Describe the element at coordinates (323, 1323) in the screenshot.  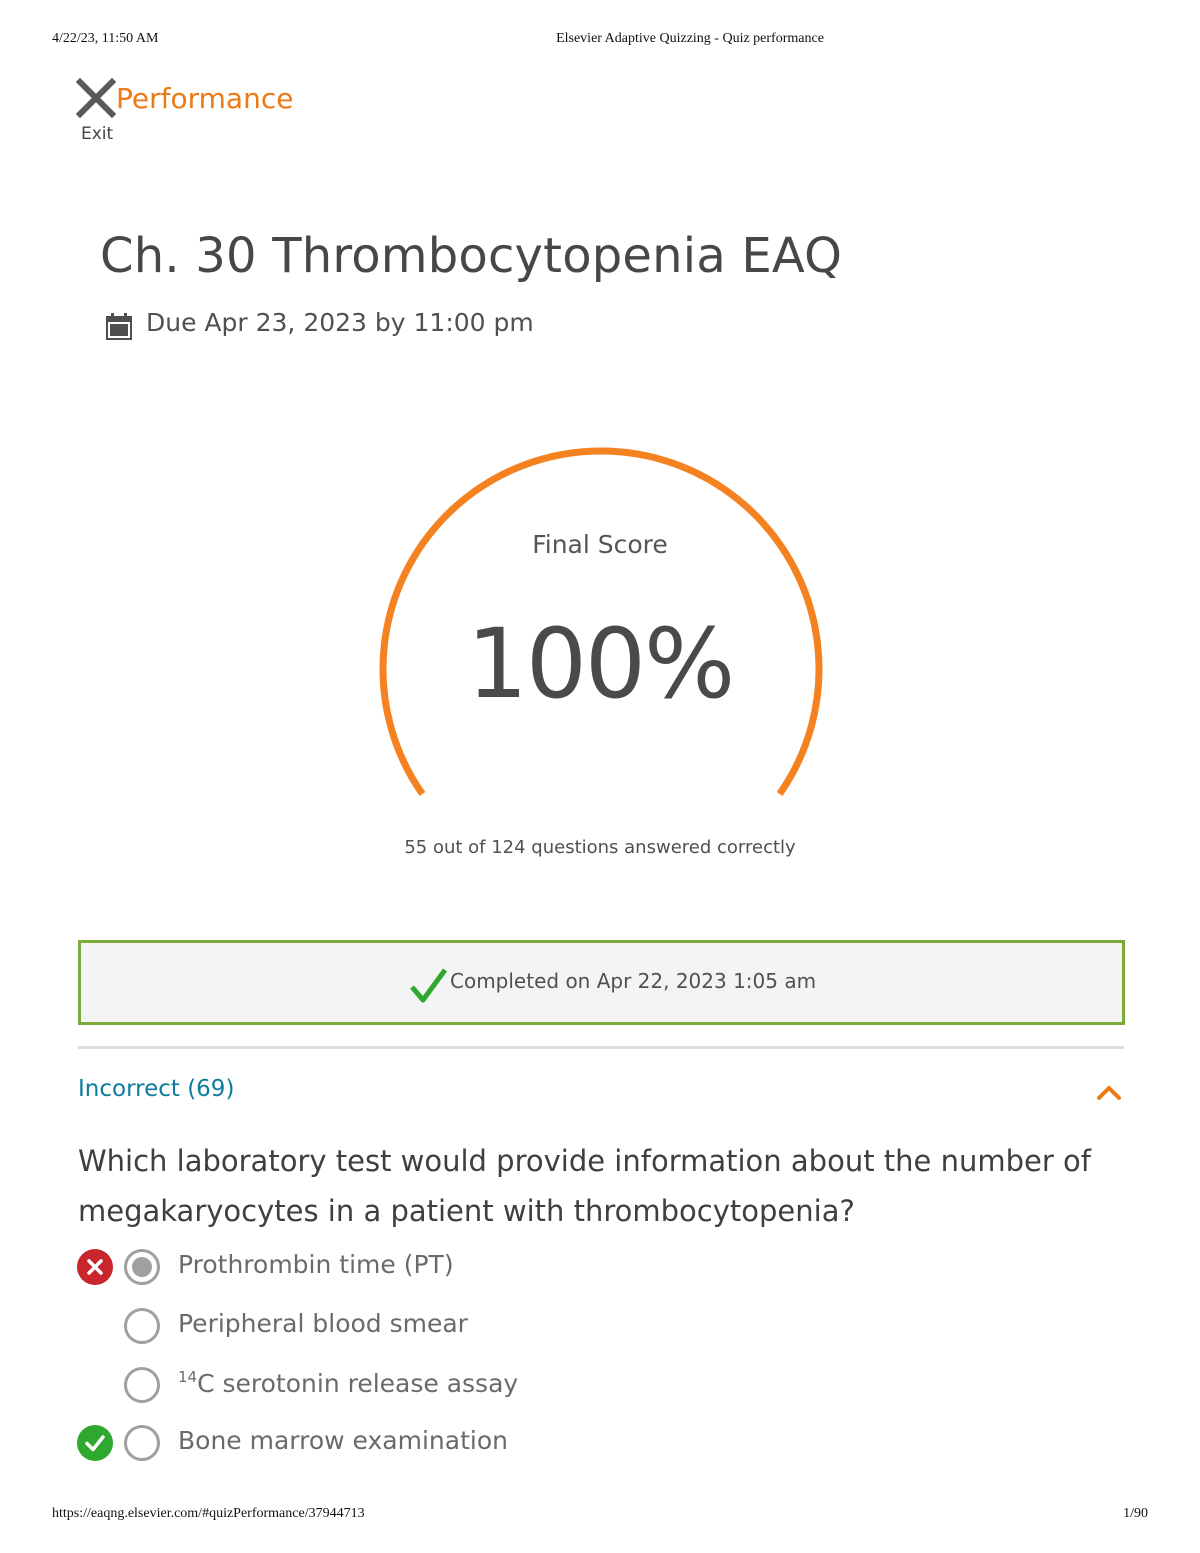
I see `answer-option-label: Peripheral blood smear` at that location.